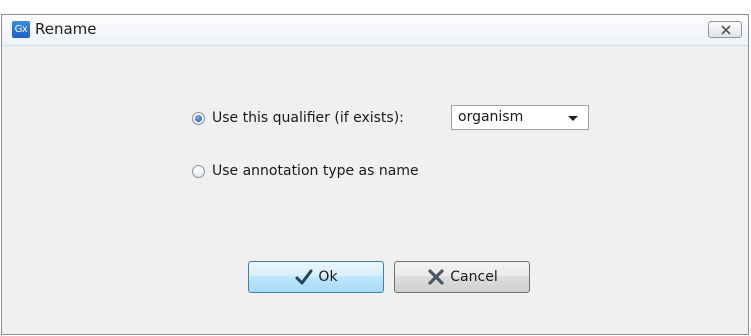 This screenshot has width=751, height=336. I want to click on annotation-type-option: Use annotation type as name, so click(305, 171).